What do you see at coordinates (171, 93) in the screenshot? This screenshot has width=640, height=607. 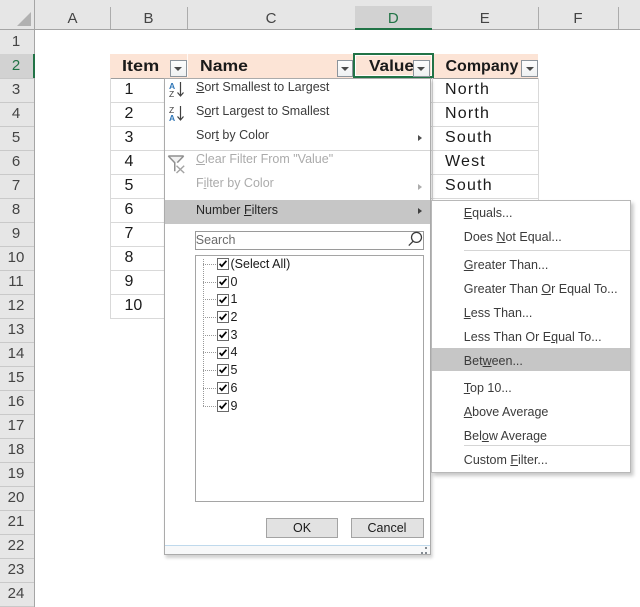 I see `svg-text: Z` at bounding box center [171, 93].